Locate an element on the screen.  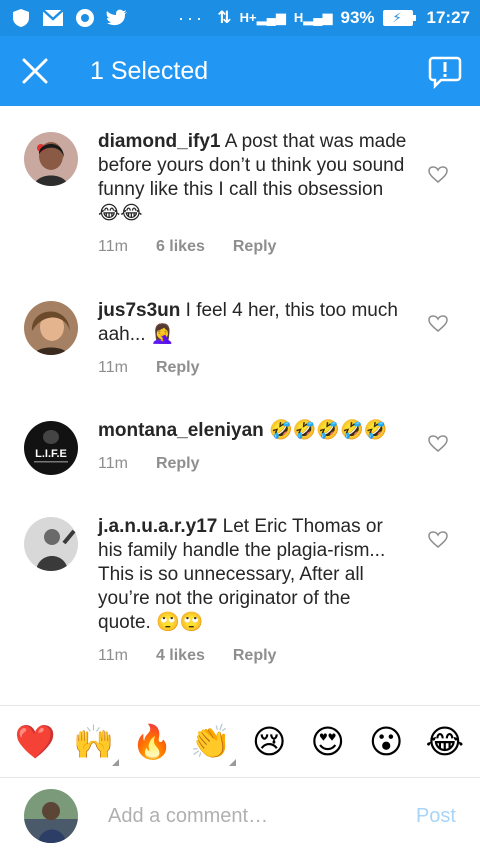
gmail-icon is located at coordinates (53, 18).